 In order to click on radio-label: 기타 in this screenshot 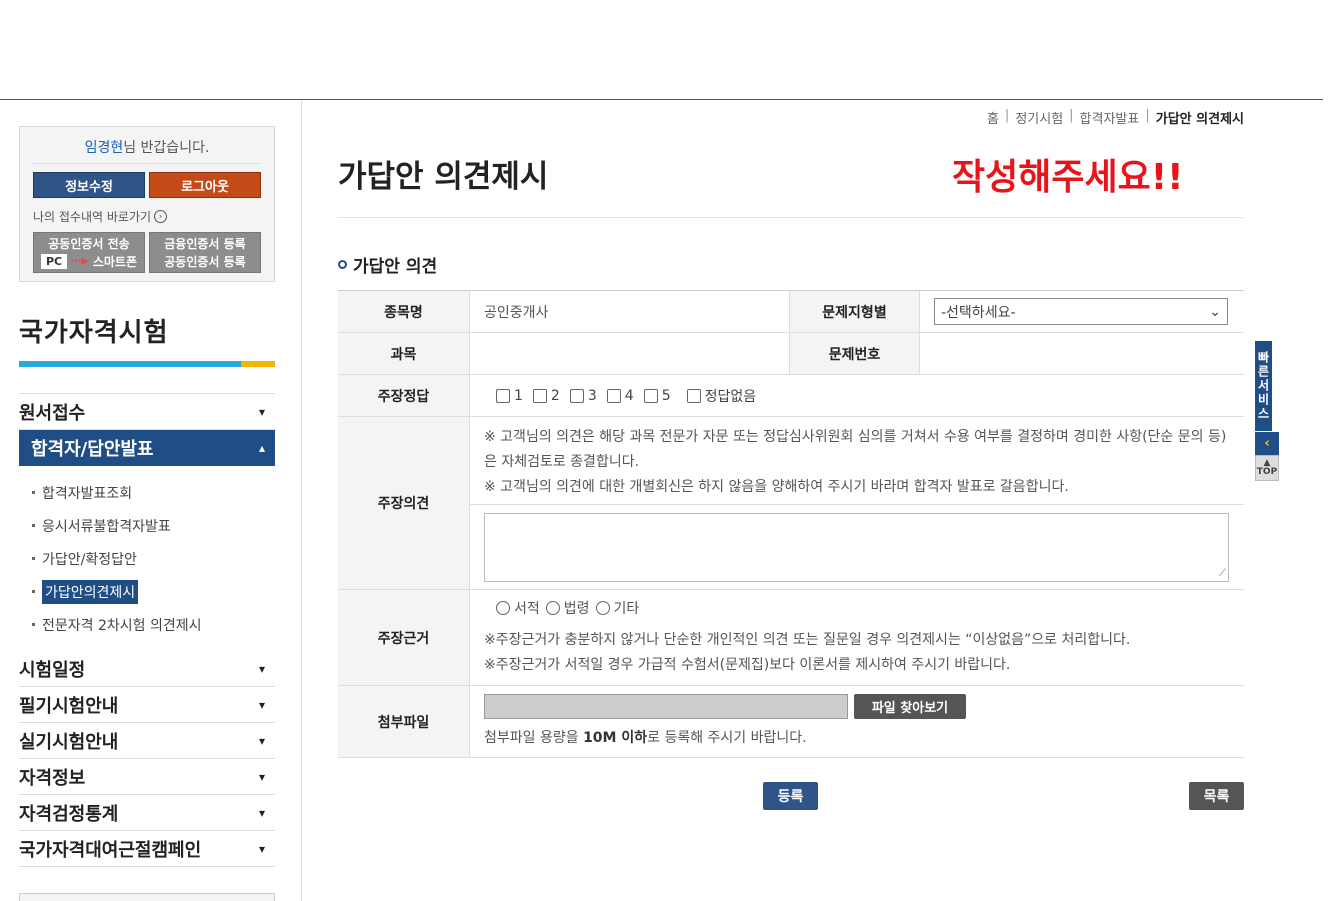, I will do `click(626, 609)`.